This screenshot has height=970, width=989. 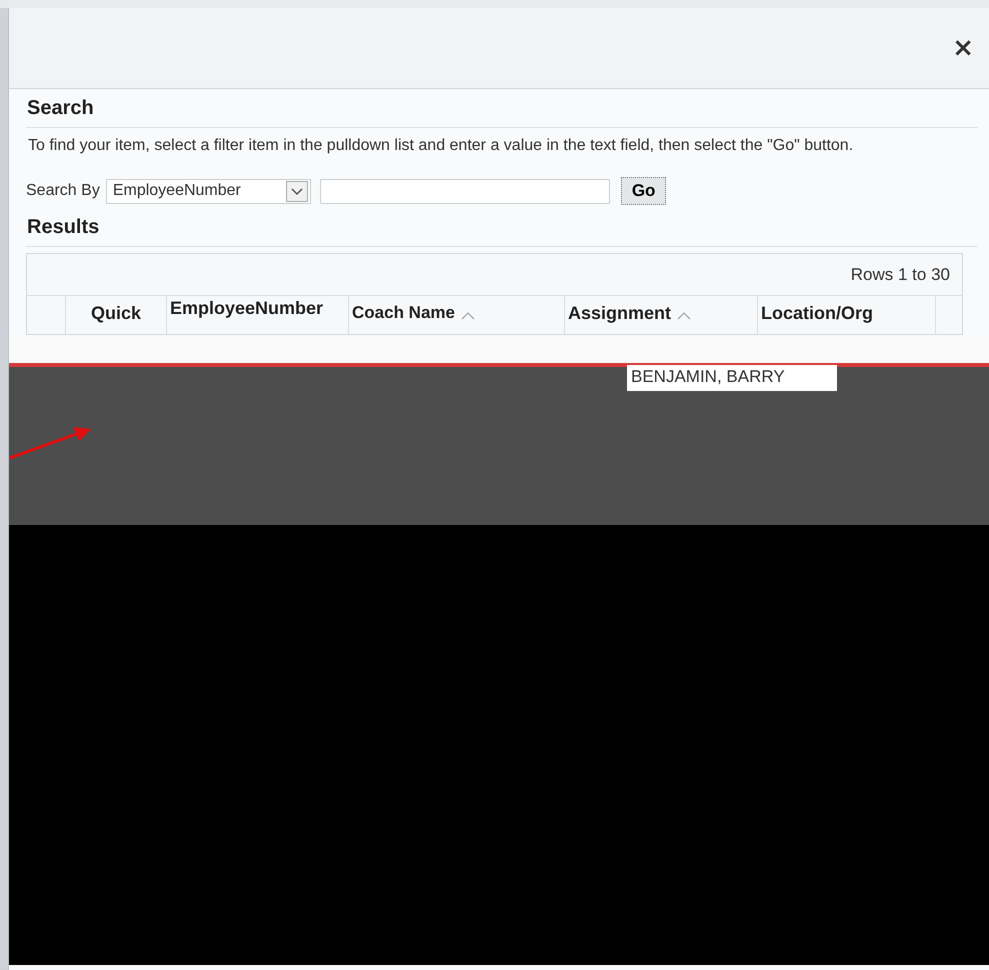 What do you see at coordinates (817, 313) in the screenshot?
I see `column-header: Location/Org` at bounding box center [817, 313].